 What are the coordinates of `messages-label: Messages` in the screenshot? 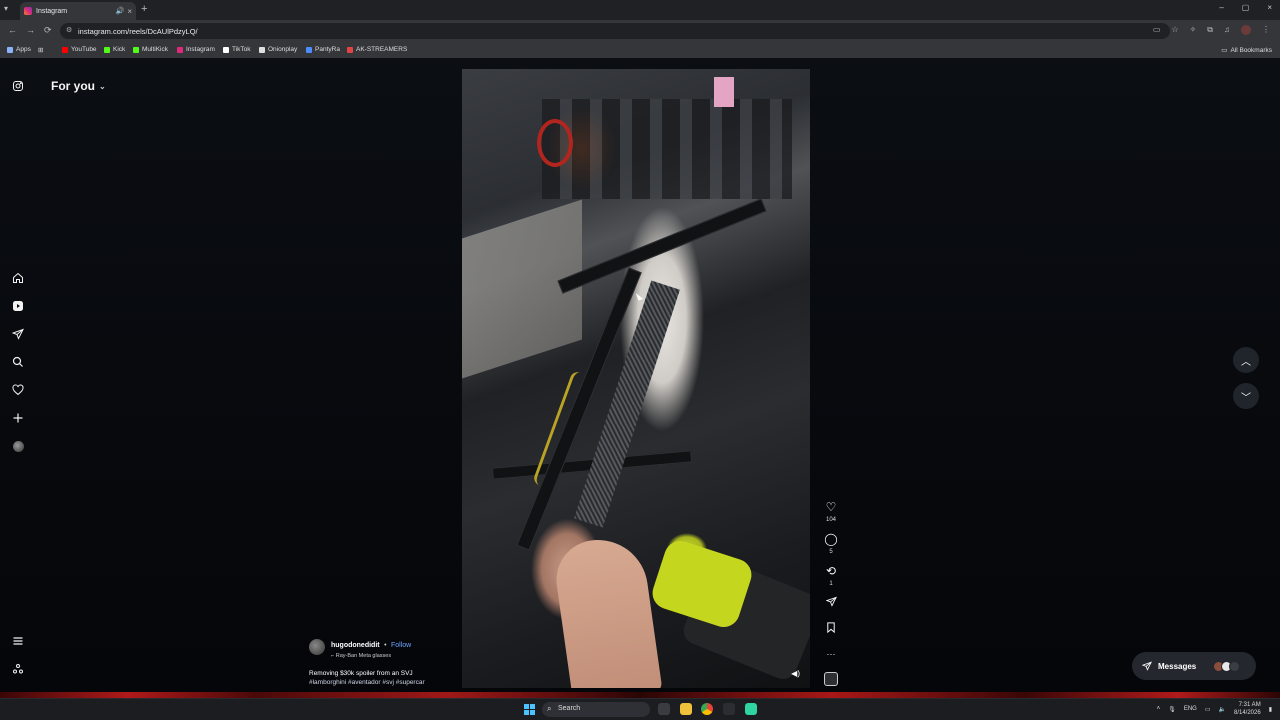 It's located at (1177, 666).